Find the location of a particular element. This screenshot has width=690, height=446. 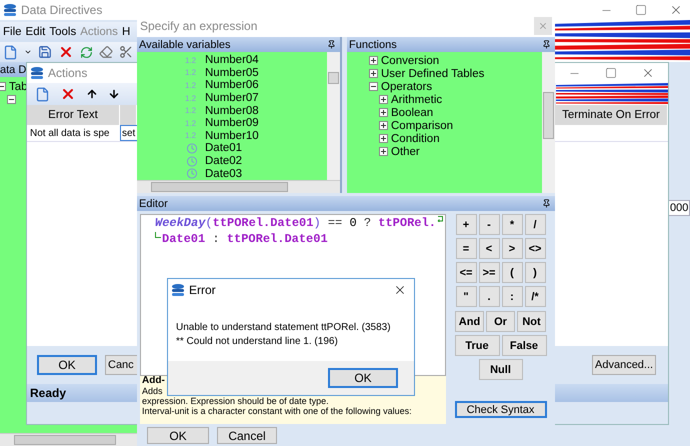

variable-item: Date03 is located at coordinates (223, 174).